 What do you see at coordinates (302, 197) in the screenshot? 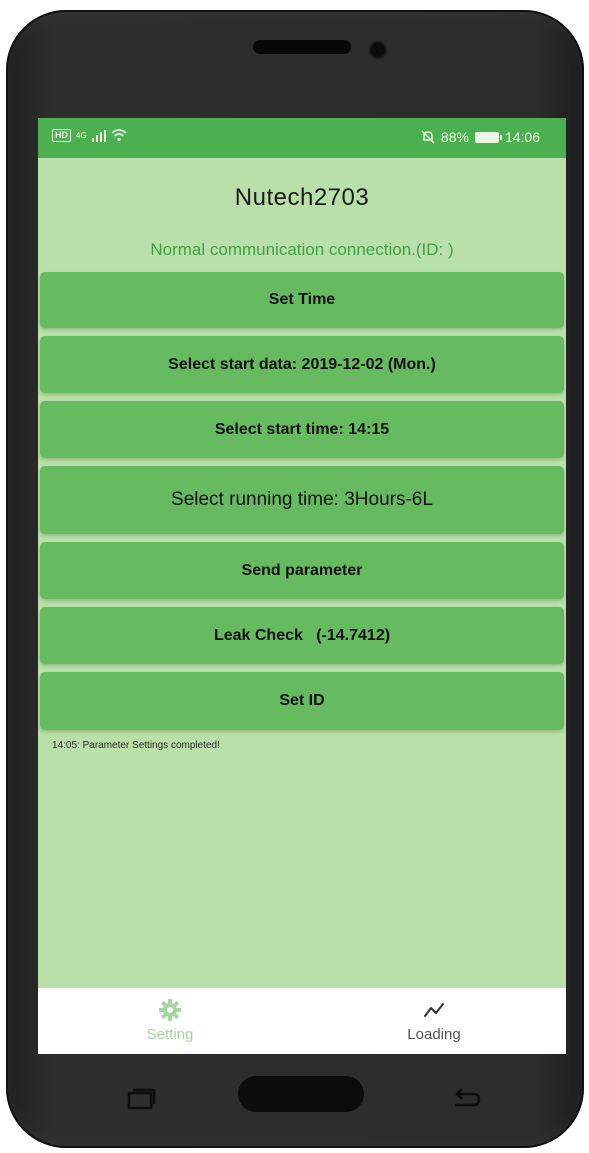
I see `device-title: Nutech2703` at bounding box center [302, 197].